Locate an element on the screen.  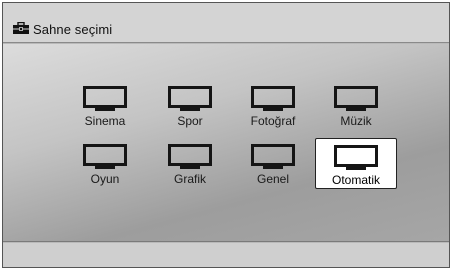
scene-label: Spor is located at coordinates (190, 121).